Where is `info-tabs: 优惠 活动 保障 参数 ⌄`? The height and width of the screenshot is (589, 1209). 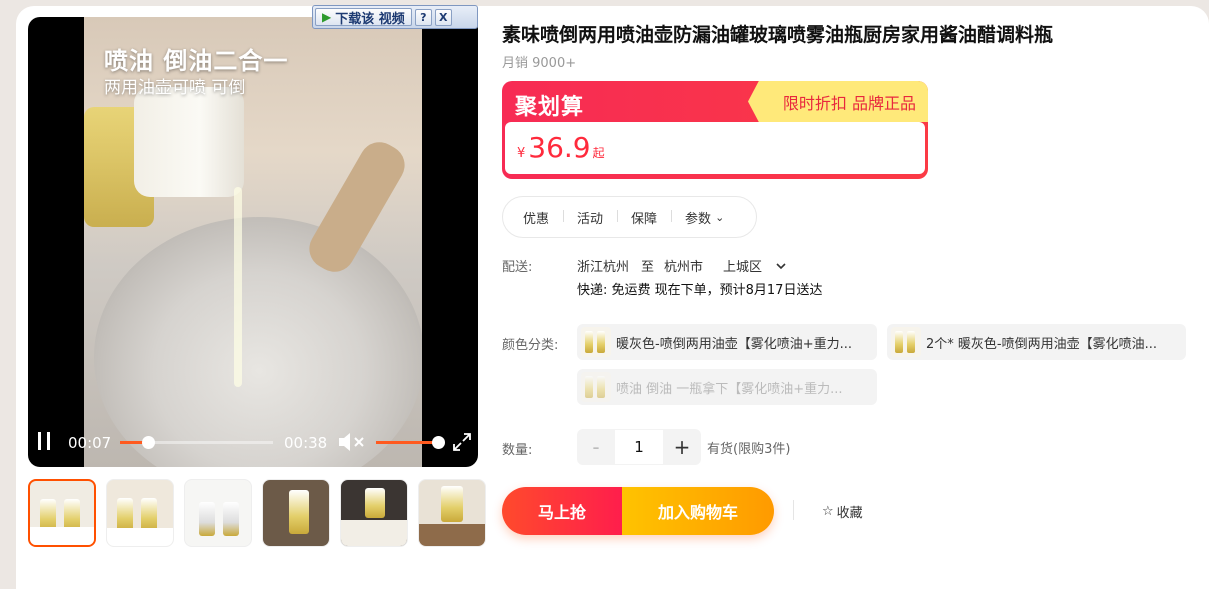 info-tabs: 优惠 活动 保障 参数 ⌄ is located at coordinates (629, 217).